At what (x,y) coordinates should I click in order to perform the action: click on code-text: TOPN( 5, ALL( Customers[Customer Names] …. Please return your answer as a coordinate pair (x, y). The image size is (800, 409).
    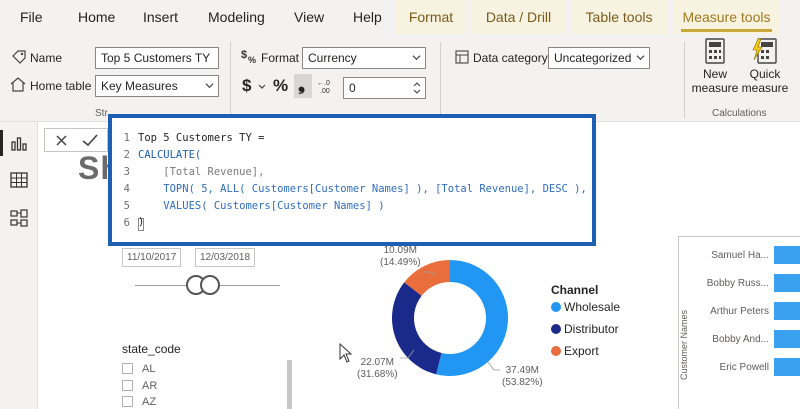
    Looking at the image, I should click on (362, 189).